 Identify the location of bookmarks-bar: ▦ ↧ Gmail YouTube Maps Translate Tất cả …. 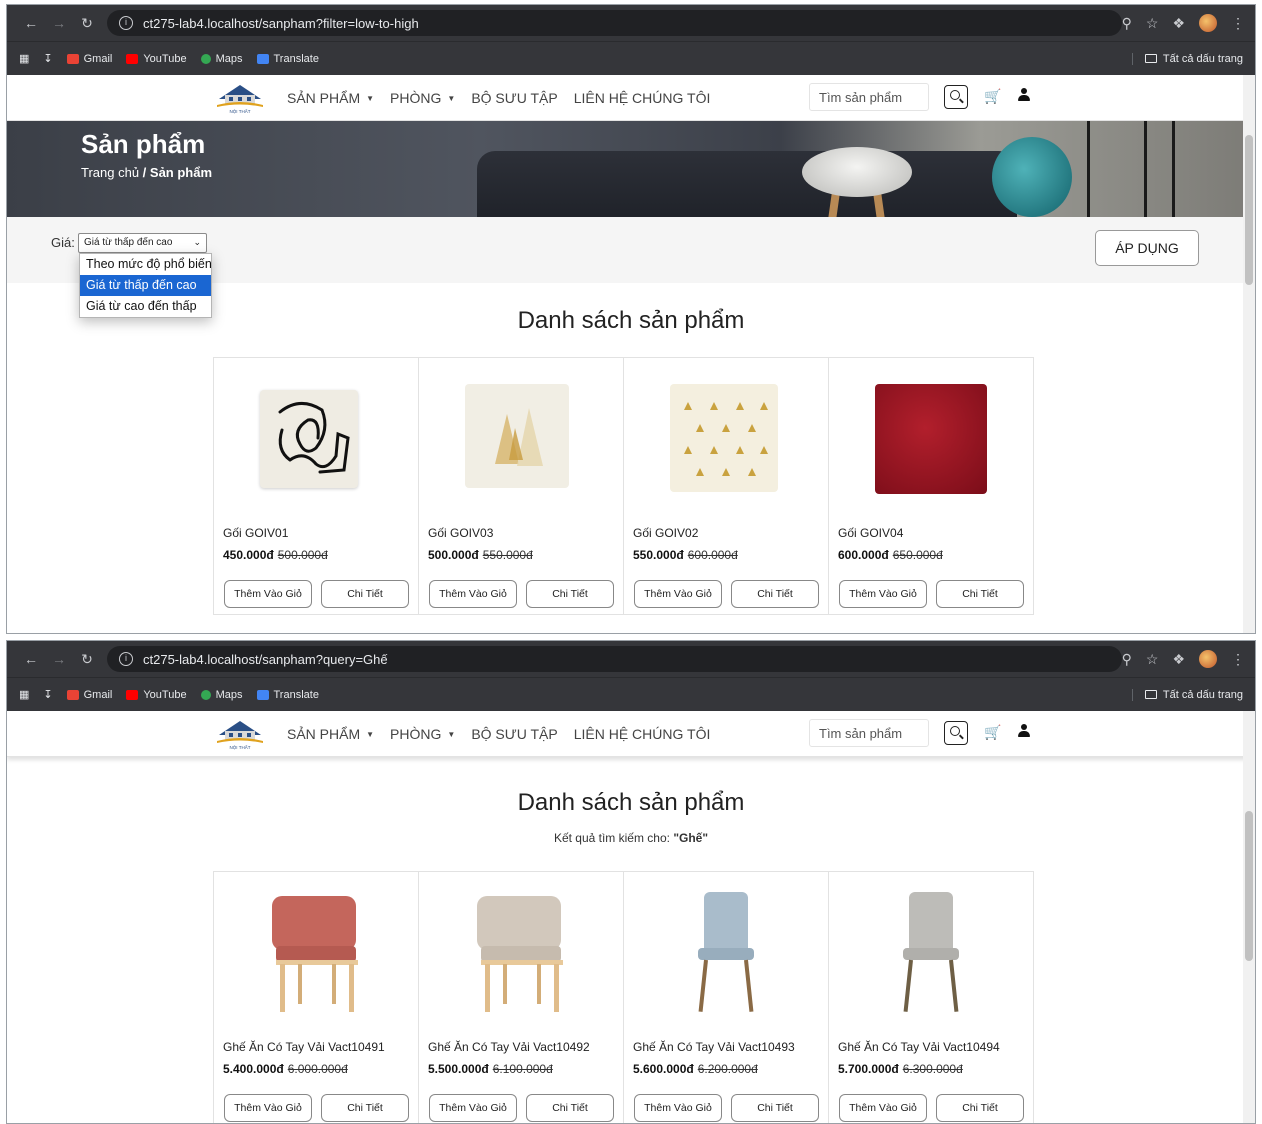
(631, 58).